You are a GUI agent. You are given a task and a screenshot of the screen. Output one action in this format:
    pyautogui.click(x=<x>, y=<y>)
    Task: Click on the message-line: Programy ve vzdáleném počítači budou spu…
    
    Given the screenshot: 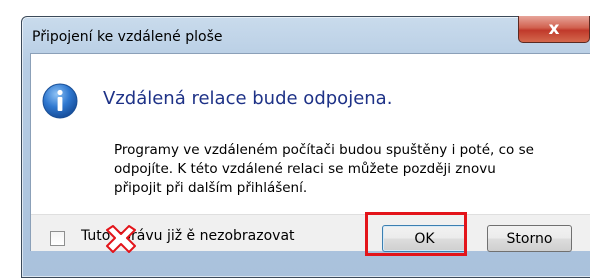 What is the action you would take?
    pyautogui.click(x=324, y=150)
    